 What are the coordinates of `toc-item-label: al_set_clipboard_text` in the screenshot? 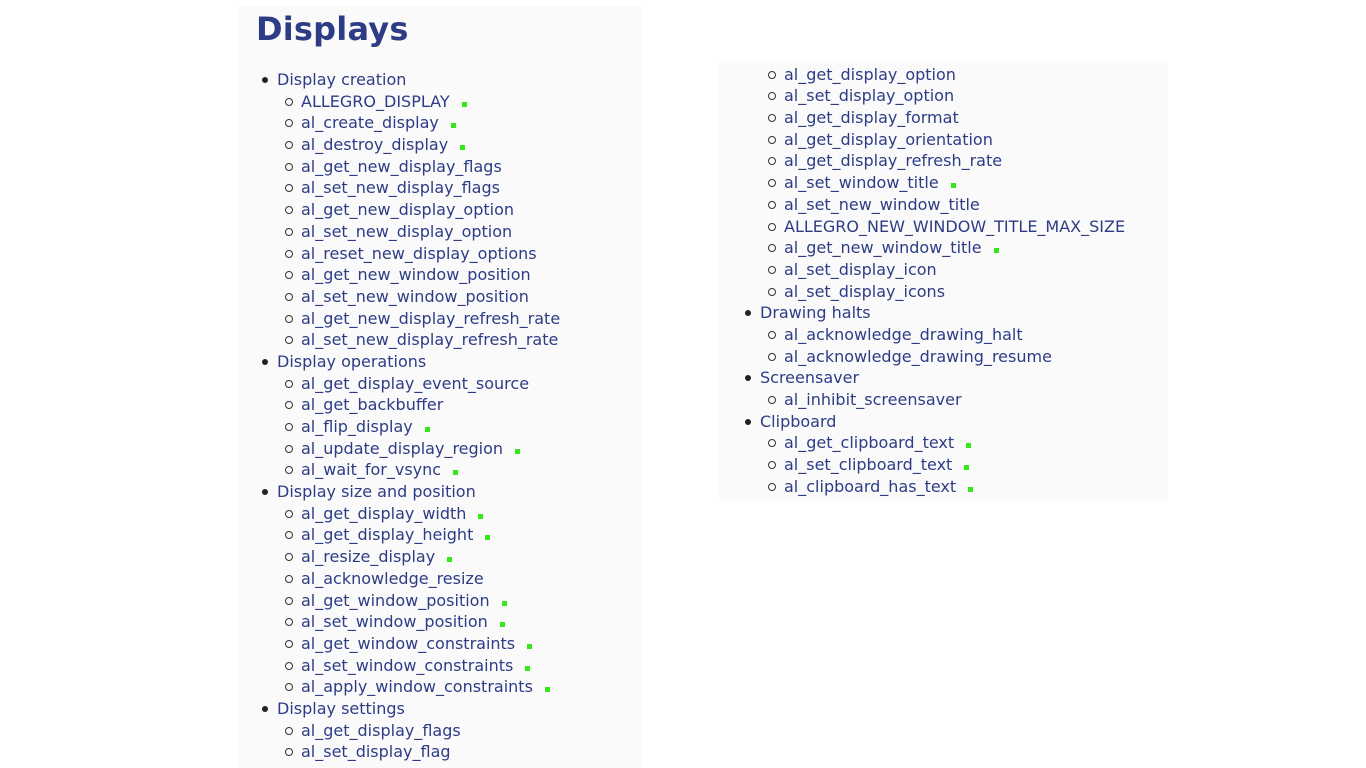 It's located at (868, 465).